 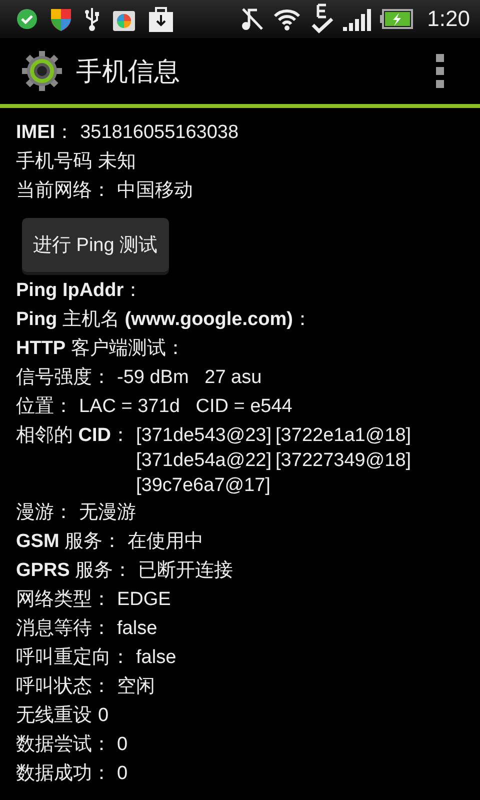 I want to click on shield-icon, so click(x=61, y=19).